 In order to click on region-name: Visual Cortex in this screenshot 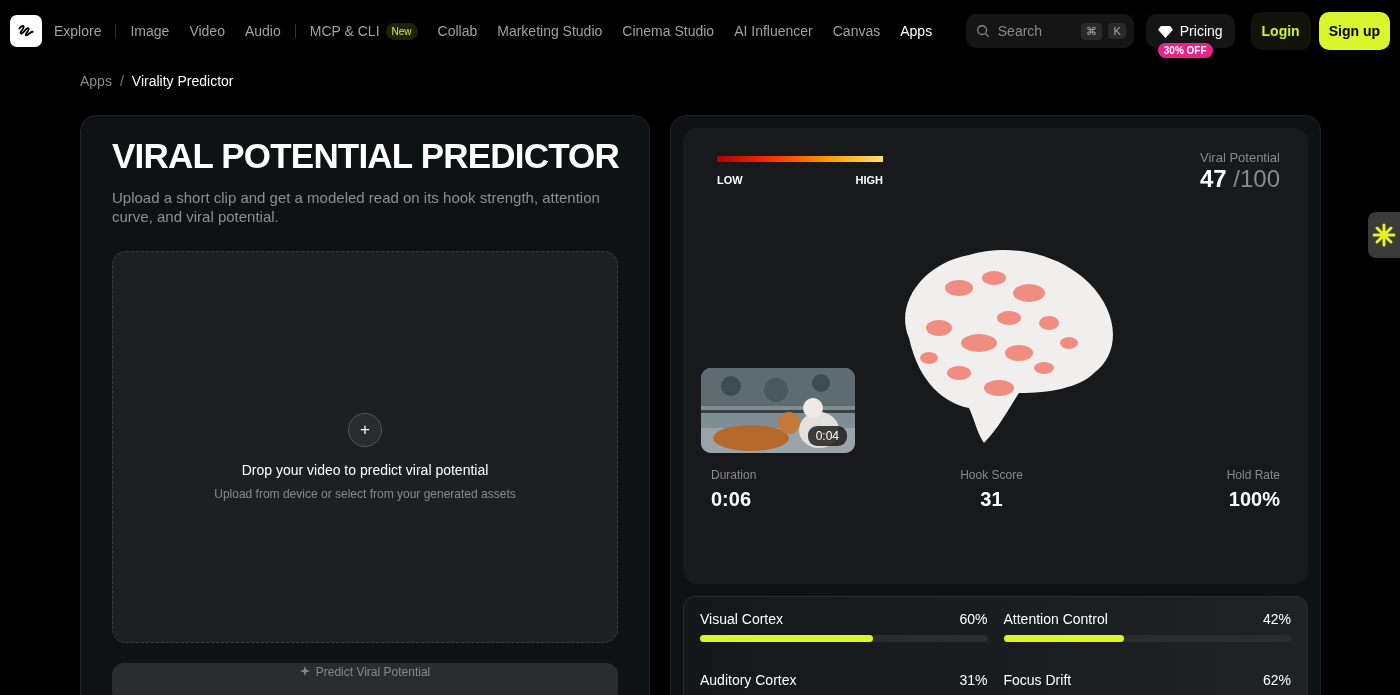, I will do `click(741, 619)`.